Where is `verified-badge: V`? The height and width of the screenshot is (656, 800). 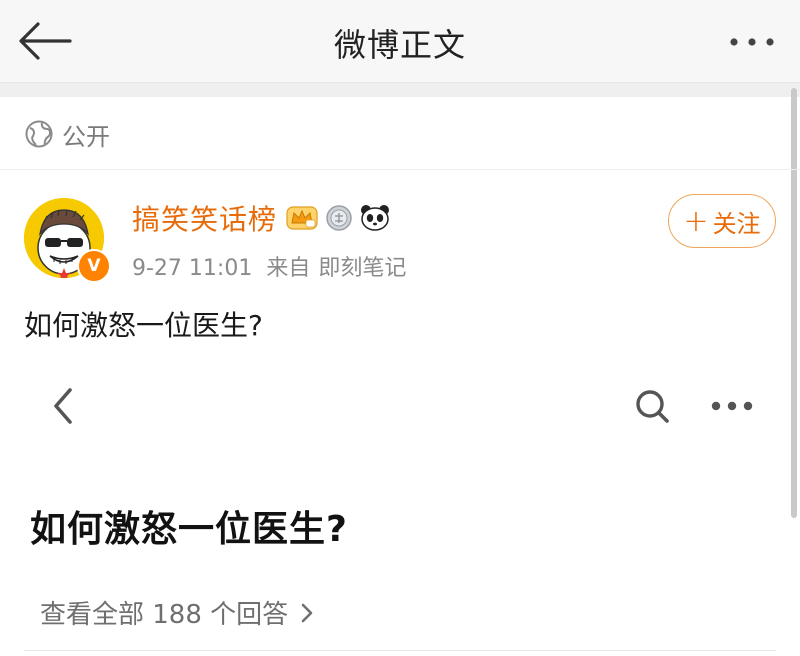
verified-badge: V is located at coordinates (94, 266).